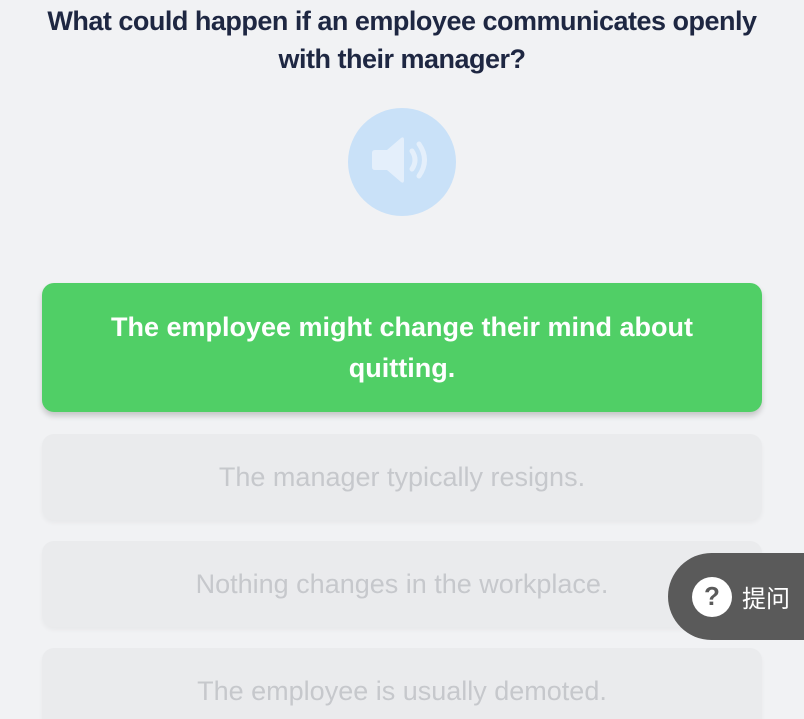 The height and width of the screenshot is (719, 804). Describe the element at coordinates (736, 596) in the screenshot. I see `ask-question-button: ? 提问` at that location.